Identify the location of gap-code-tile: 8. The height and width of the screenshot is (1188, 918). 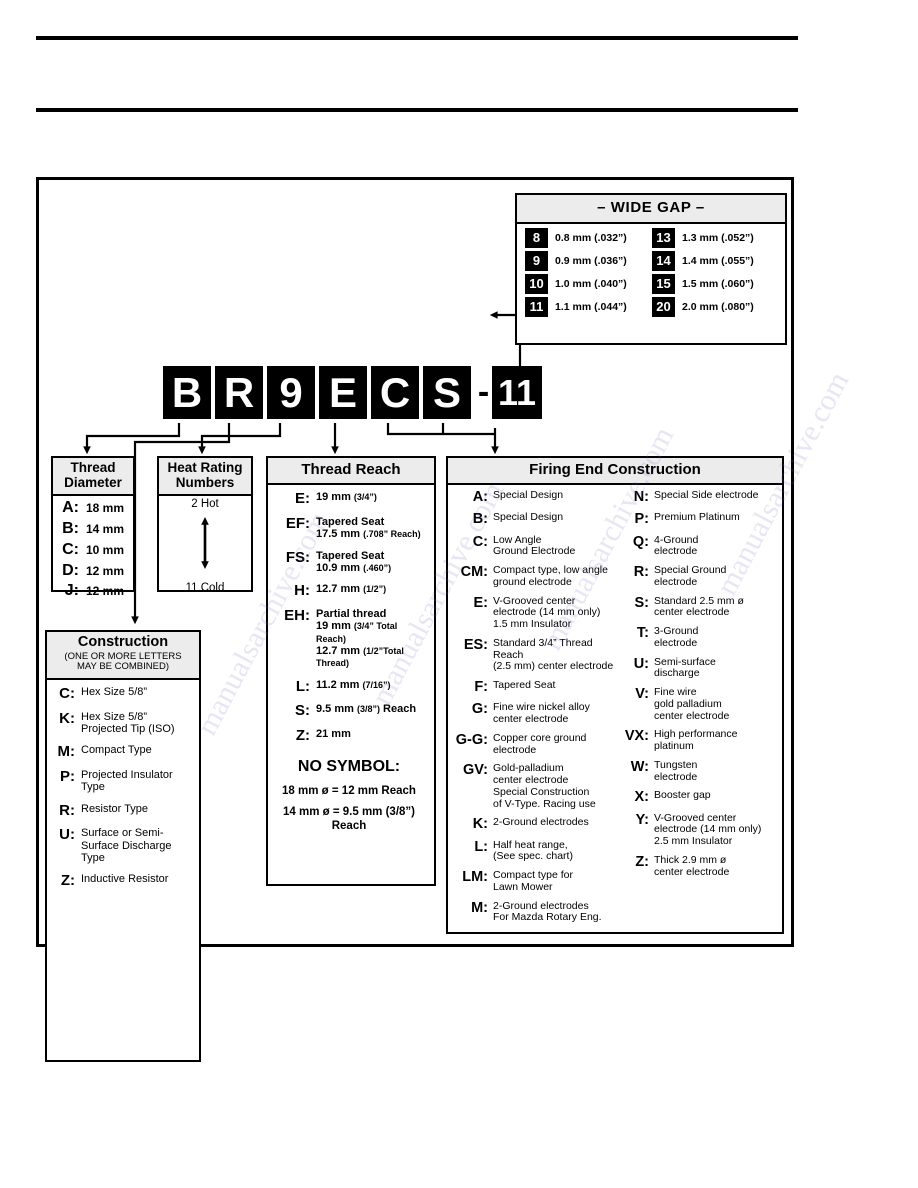
(536, 238).